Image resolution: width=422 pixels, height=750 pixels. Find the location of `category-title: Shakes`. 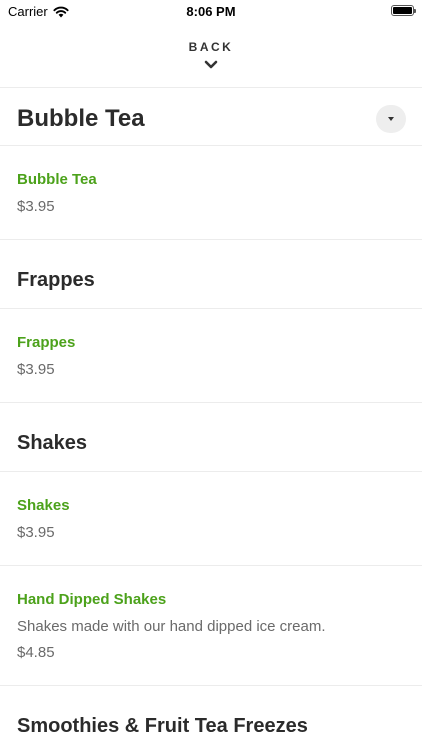

category-title: Shakes is located at coordinates (52, 443).